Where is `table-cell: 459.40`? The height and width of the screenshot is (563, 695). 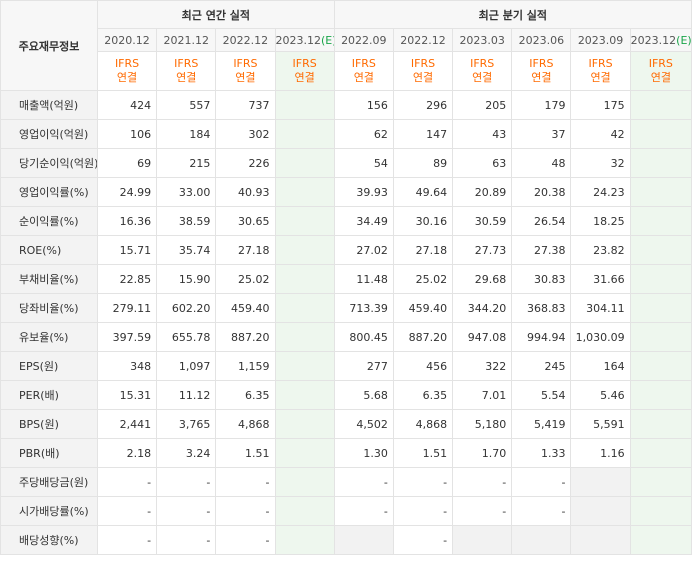 table-cell: 459.40 is located at coordinates (245, 308).